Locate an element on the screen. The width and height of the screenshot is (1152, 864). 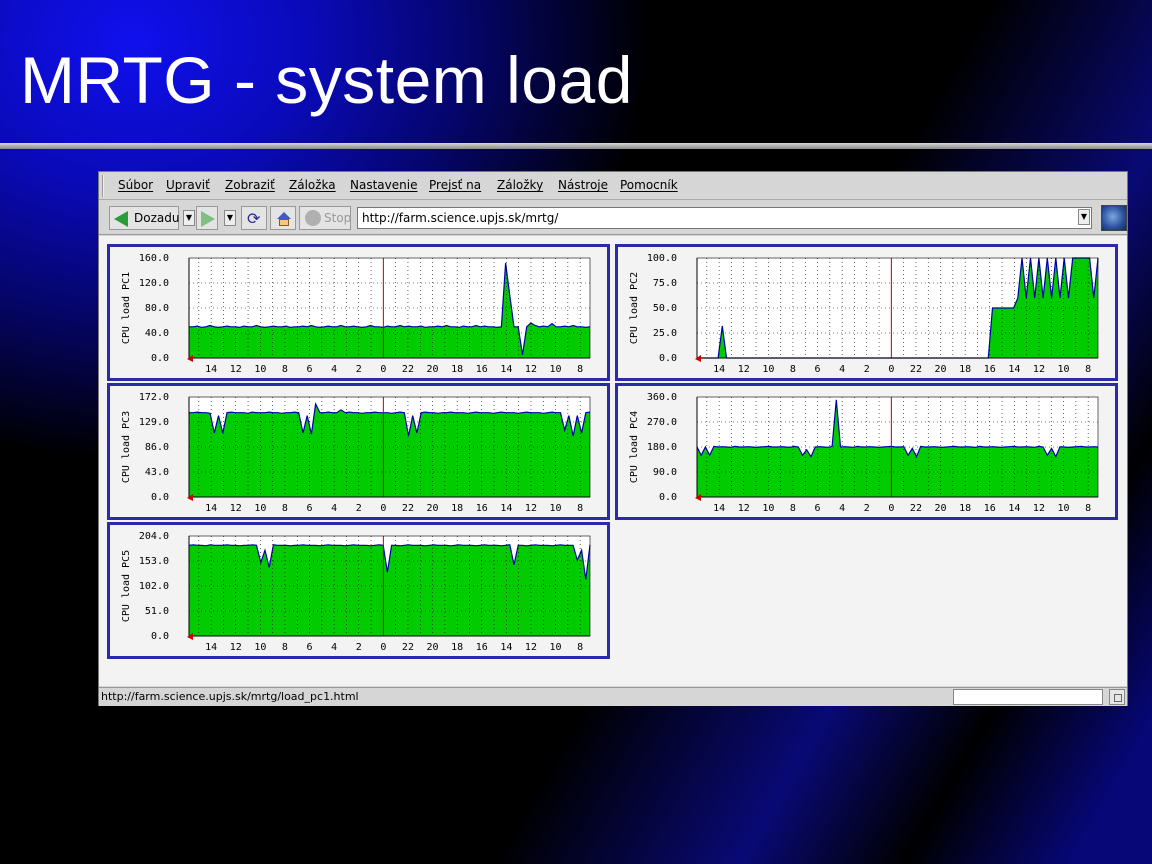
back-arrow-icon is located at coordinates (121, 219).